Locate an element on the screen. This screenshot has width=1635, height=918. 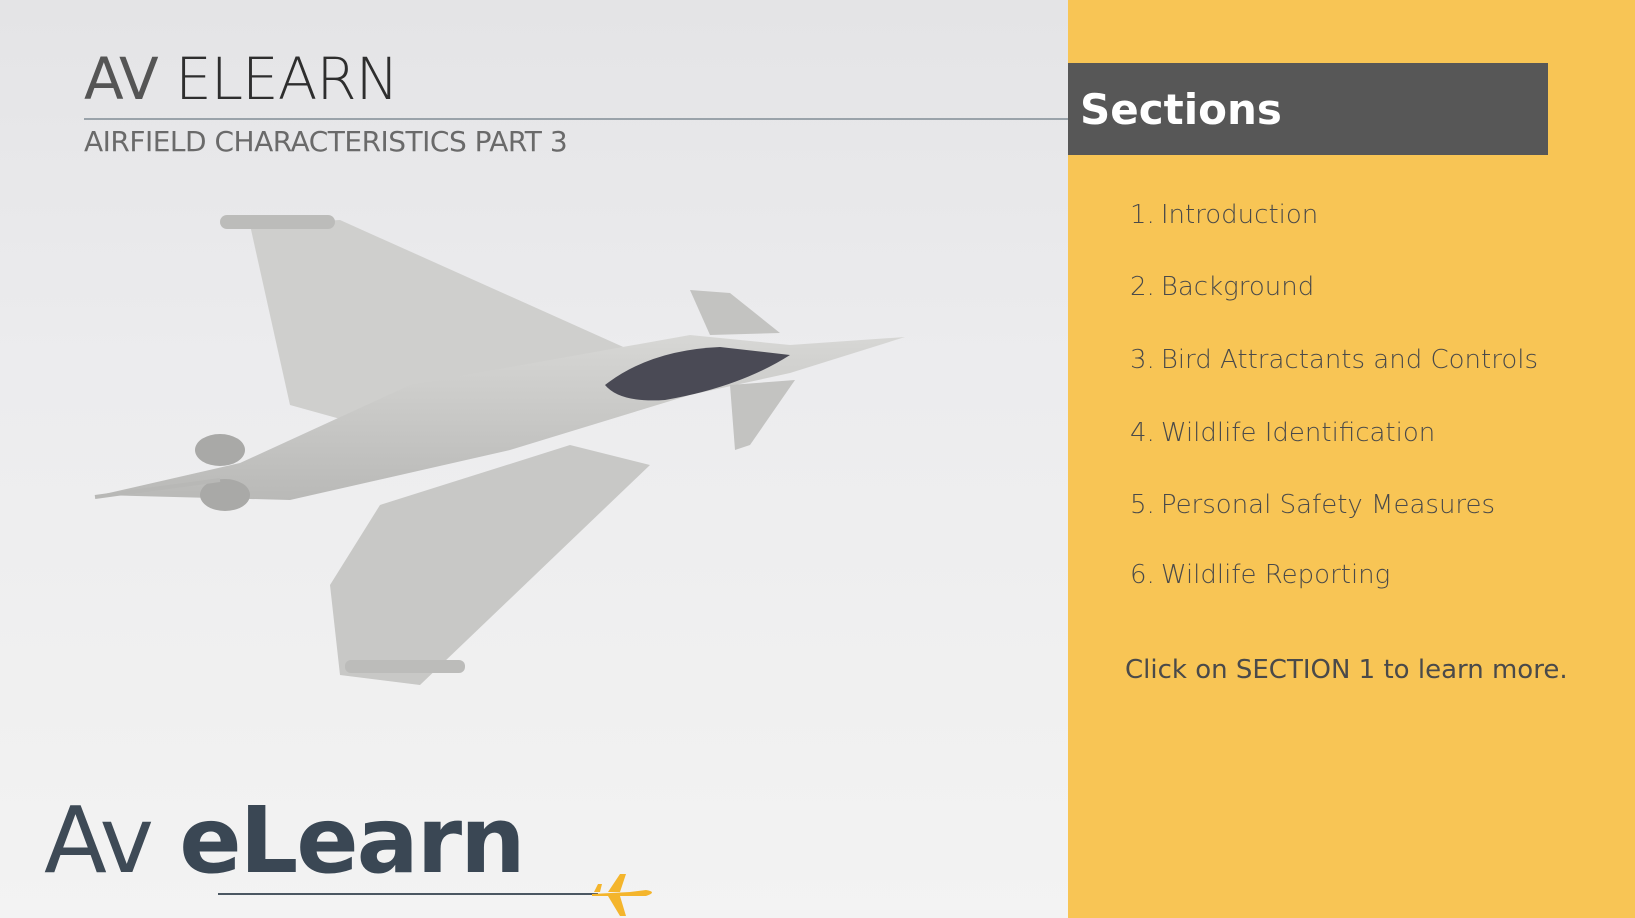
section-item-bird-attractants: 3. Bird Attractants and Controls is located at coordinates (1334, 360).